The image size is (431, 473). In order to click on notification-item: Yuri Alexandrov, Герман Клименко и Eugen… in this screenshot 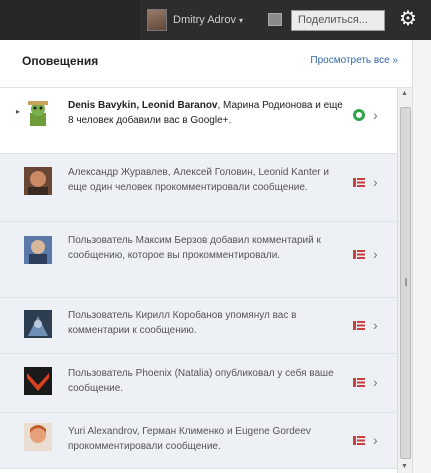, I will do `click(198, 441)`.